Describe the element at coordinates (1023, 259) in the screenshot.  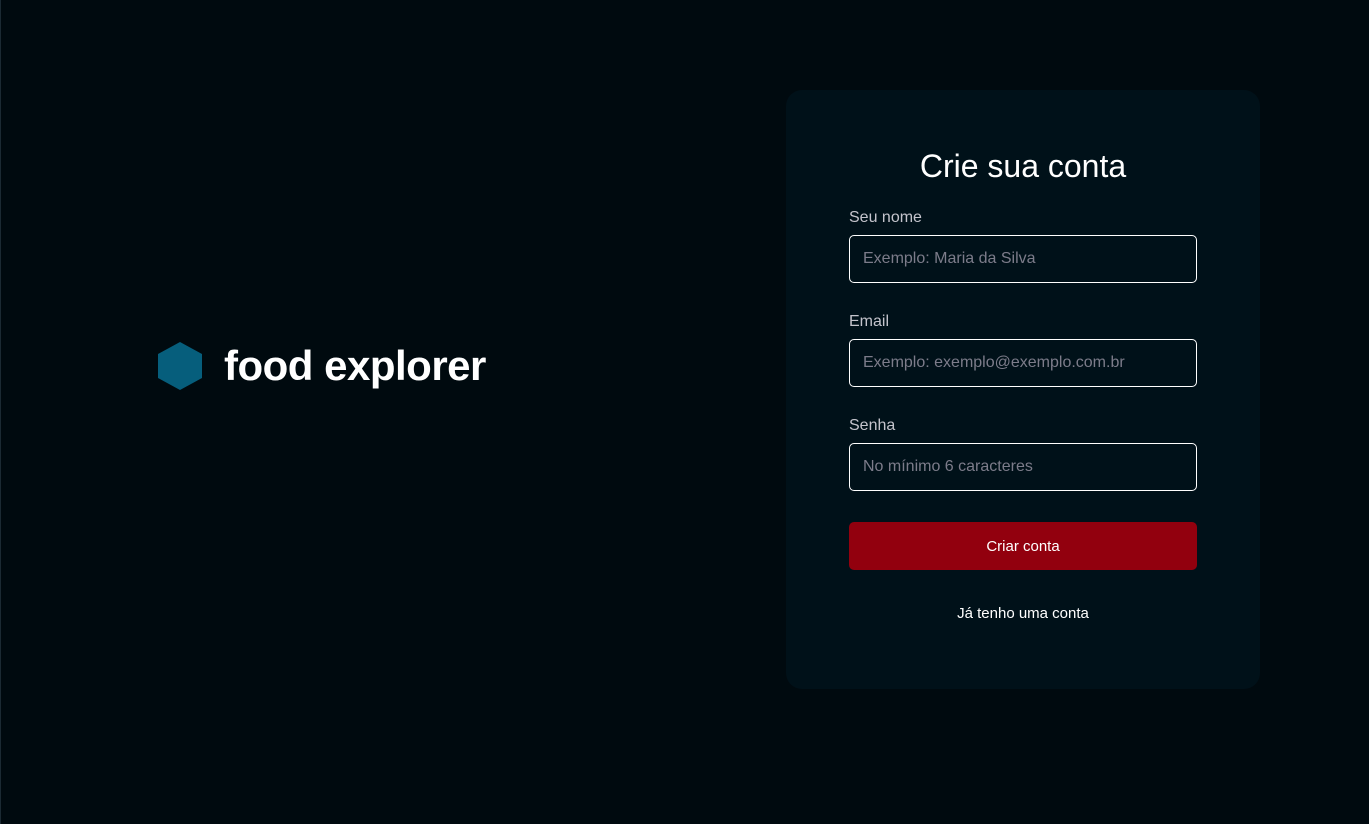
I see `name-input` at that location.